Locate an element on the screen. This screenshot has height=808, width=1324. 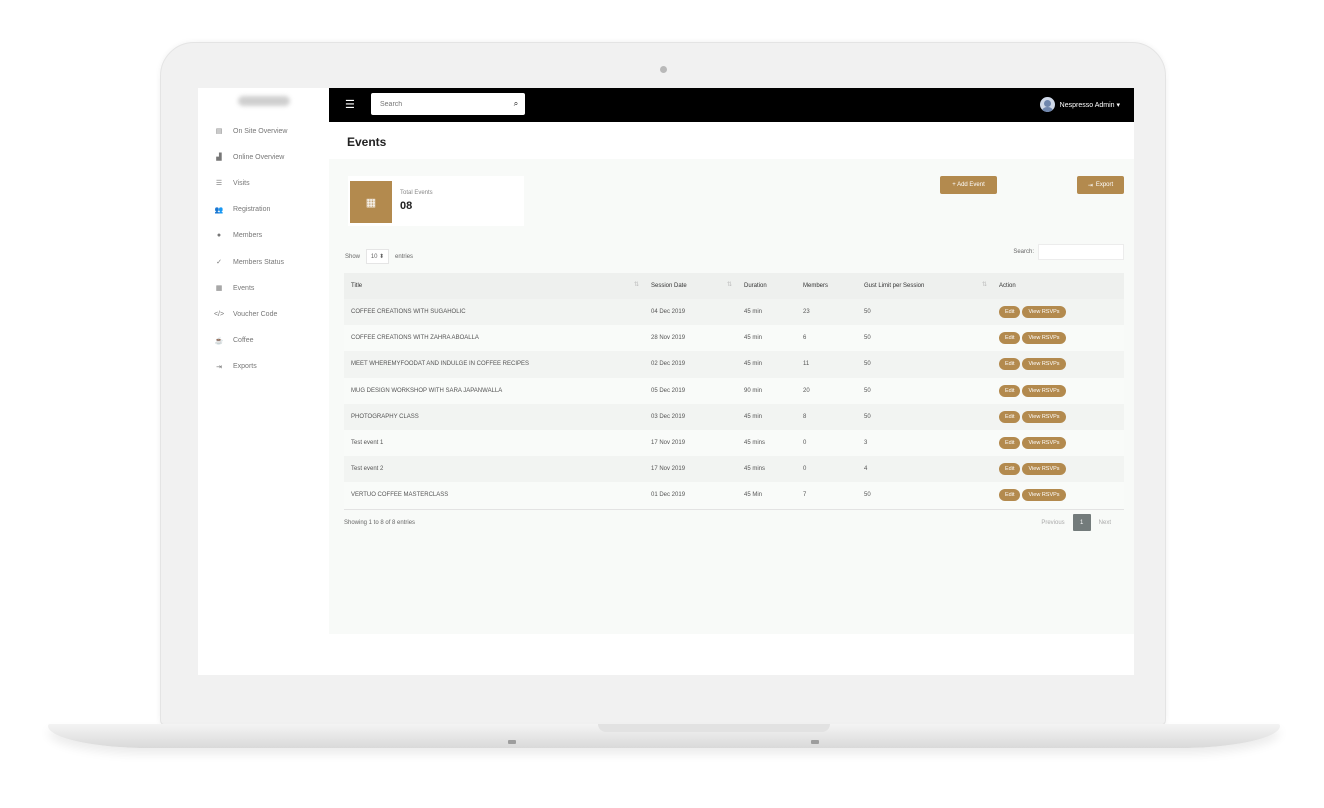
table-cell: 05 Dec 2019 is located at coordinates (668, 390).